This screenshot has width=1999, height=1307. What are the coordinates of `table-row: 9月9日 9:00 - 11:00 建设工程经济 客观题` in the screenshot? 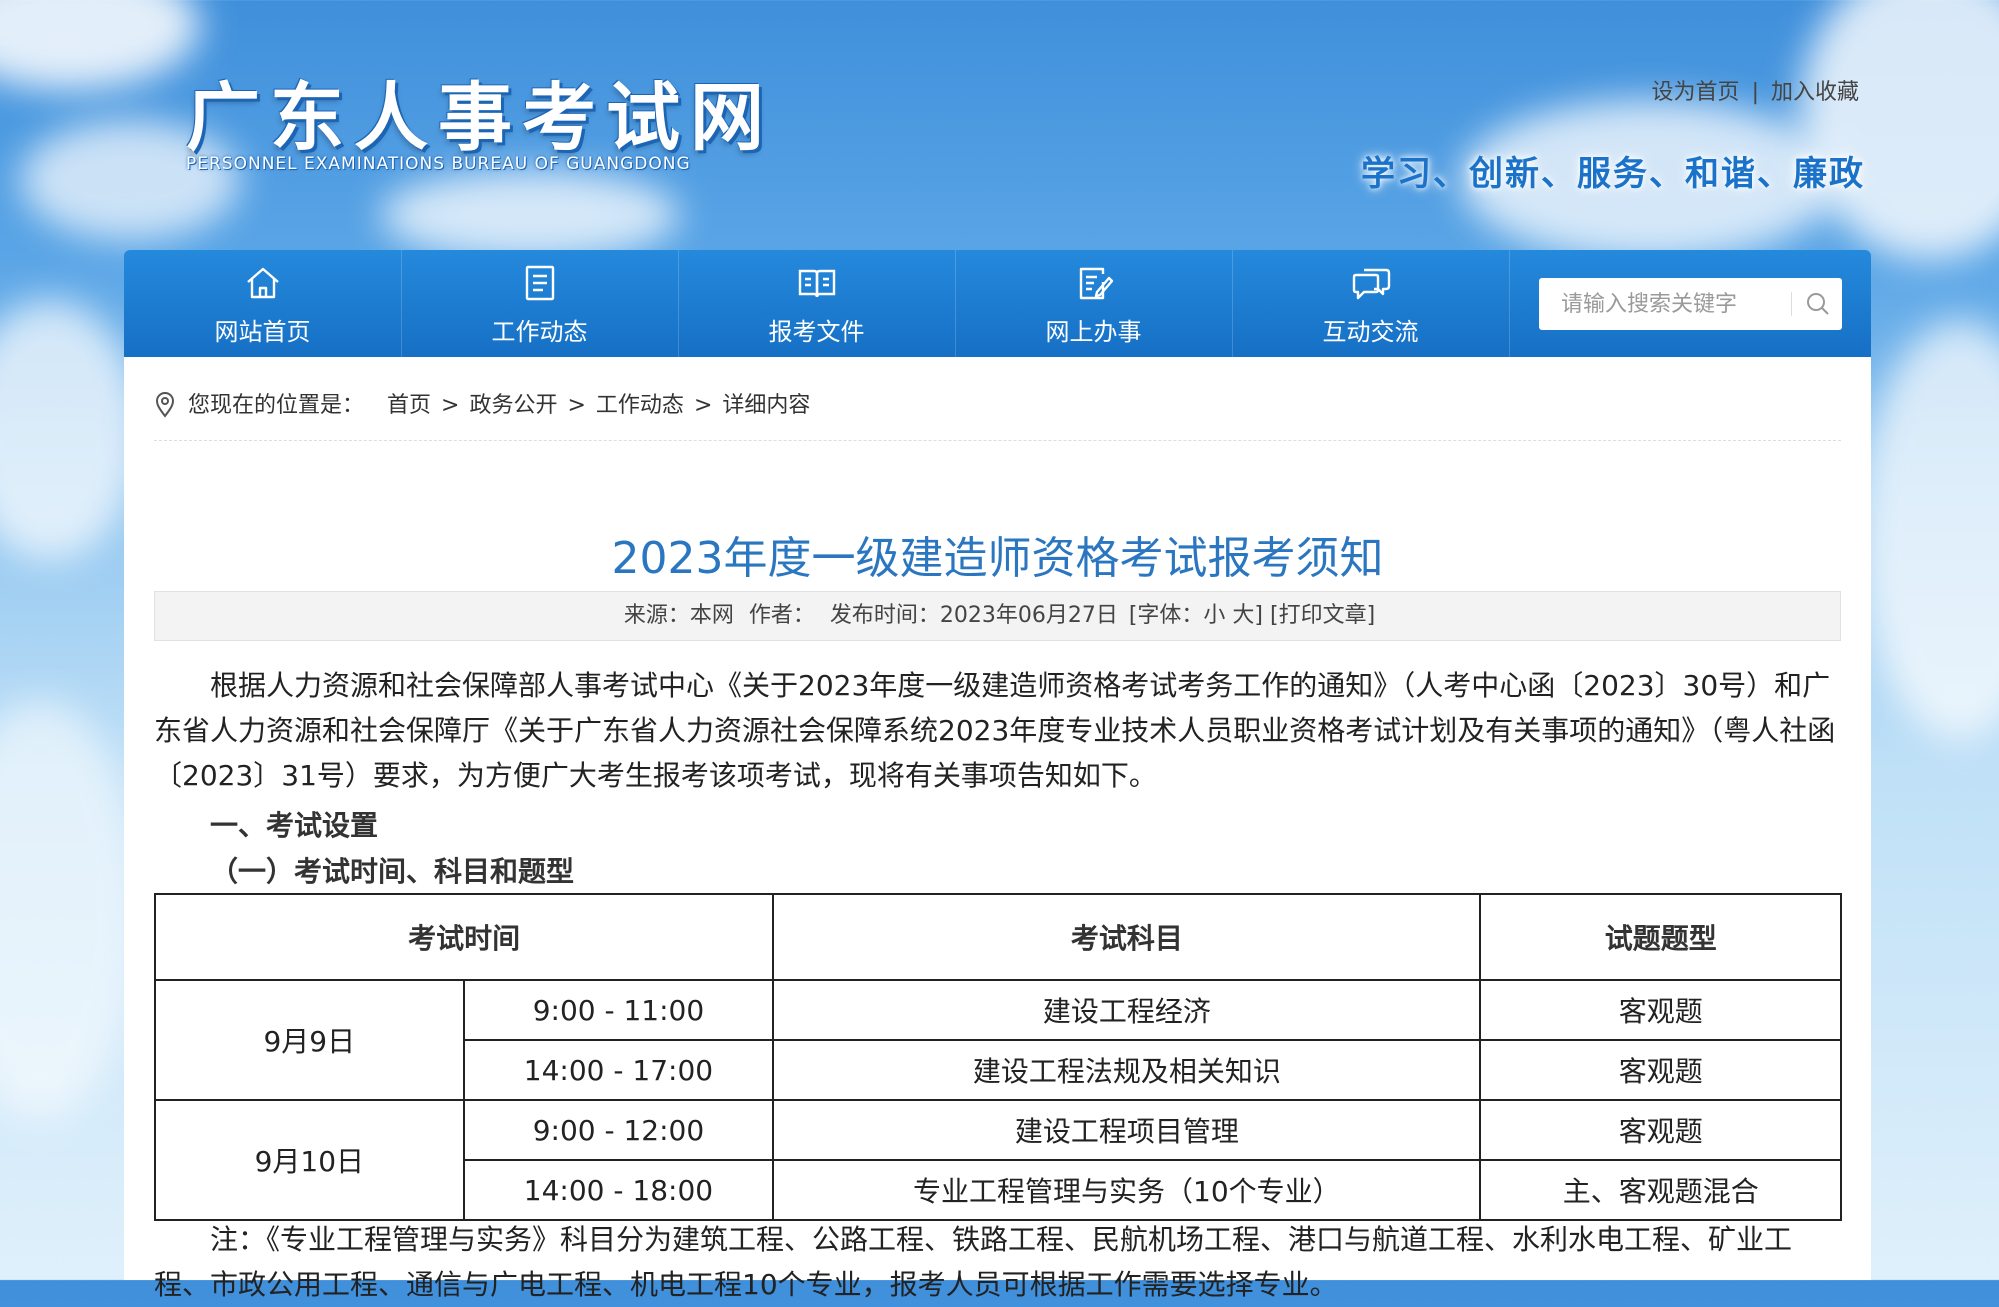 It's located at (998, 1040).